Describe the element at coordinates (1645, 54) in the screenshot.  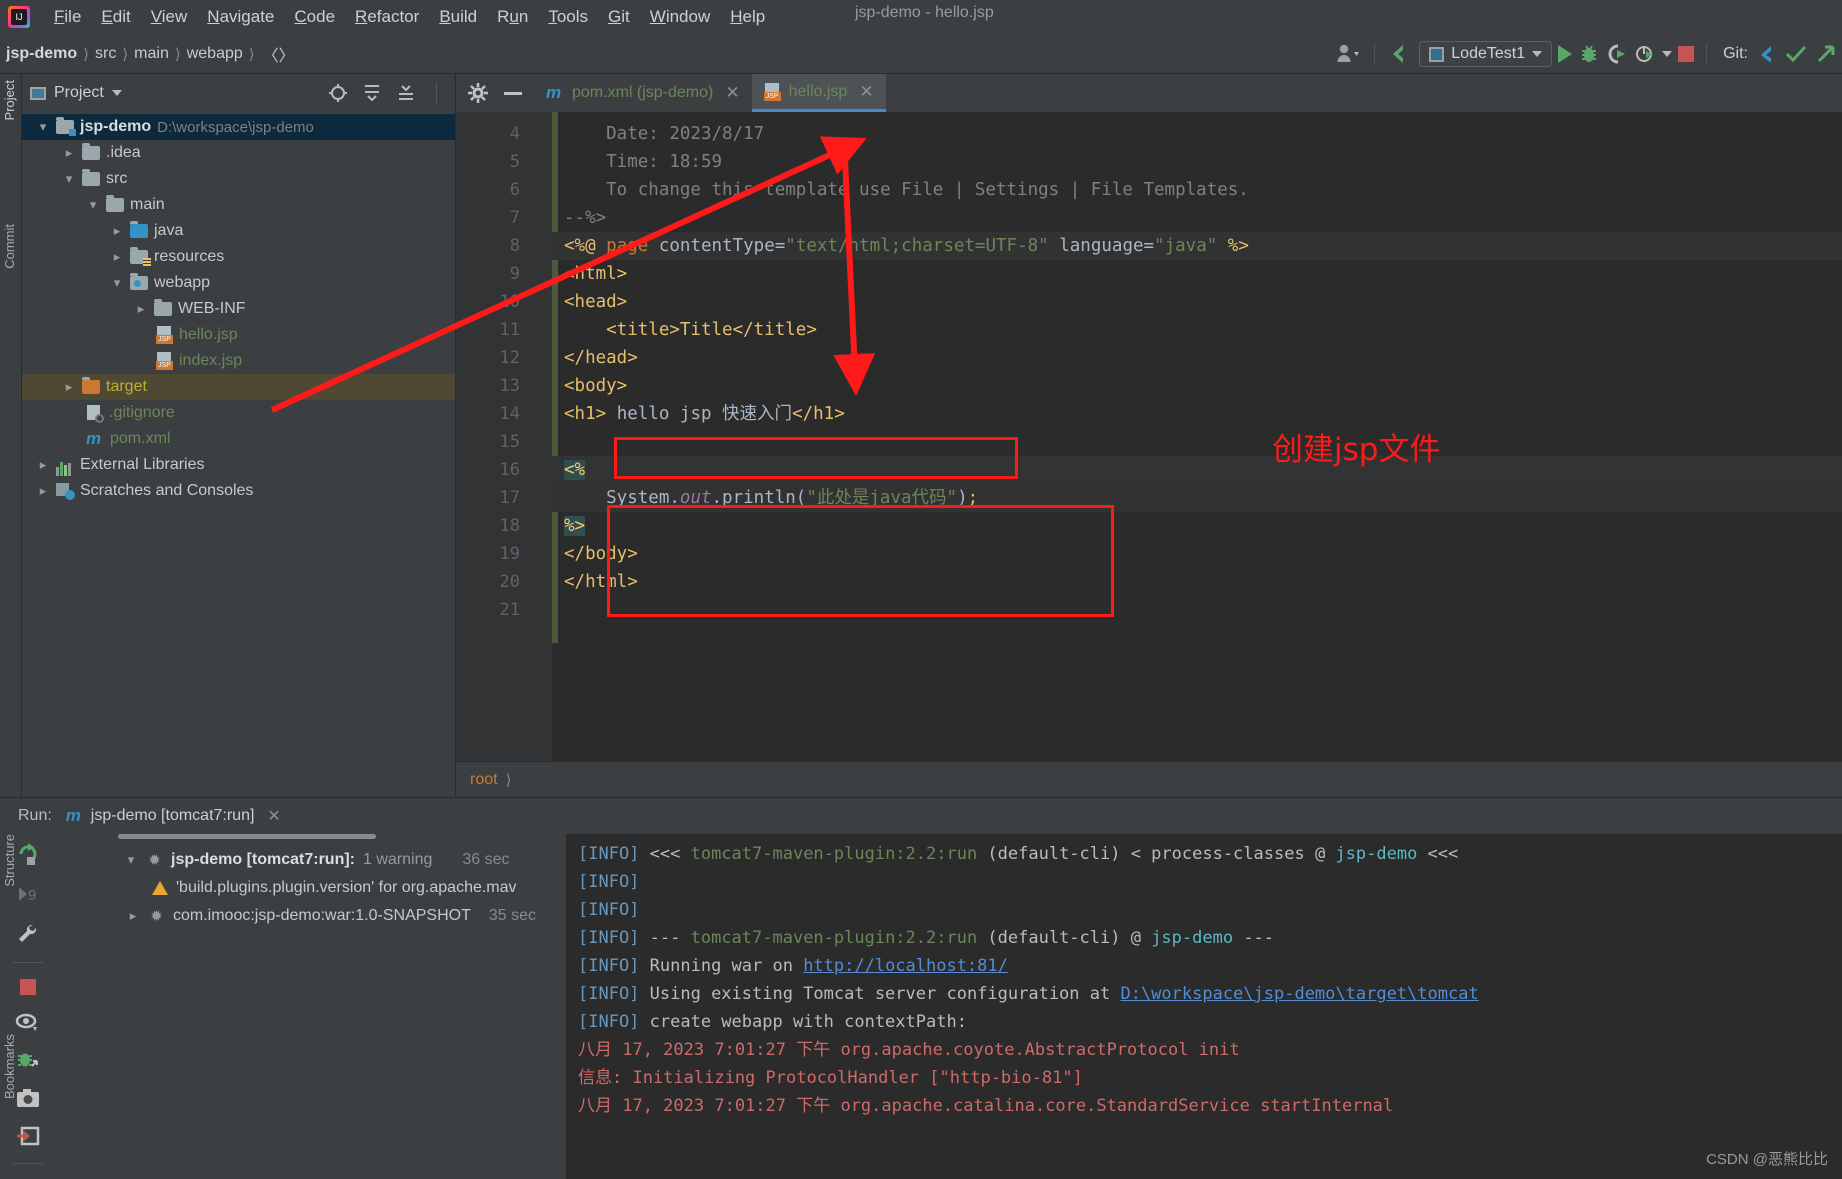
I see `profiler-button` at that location.